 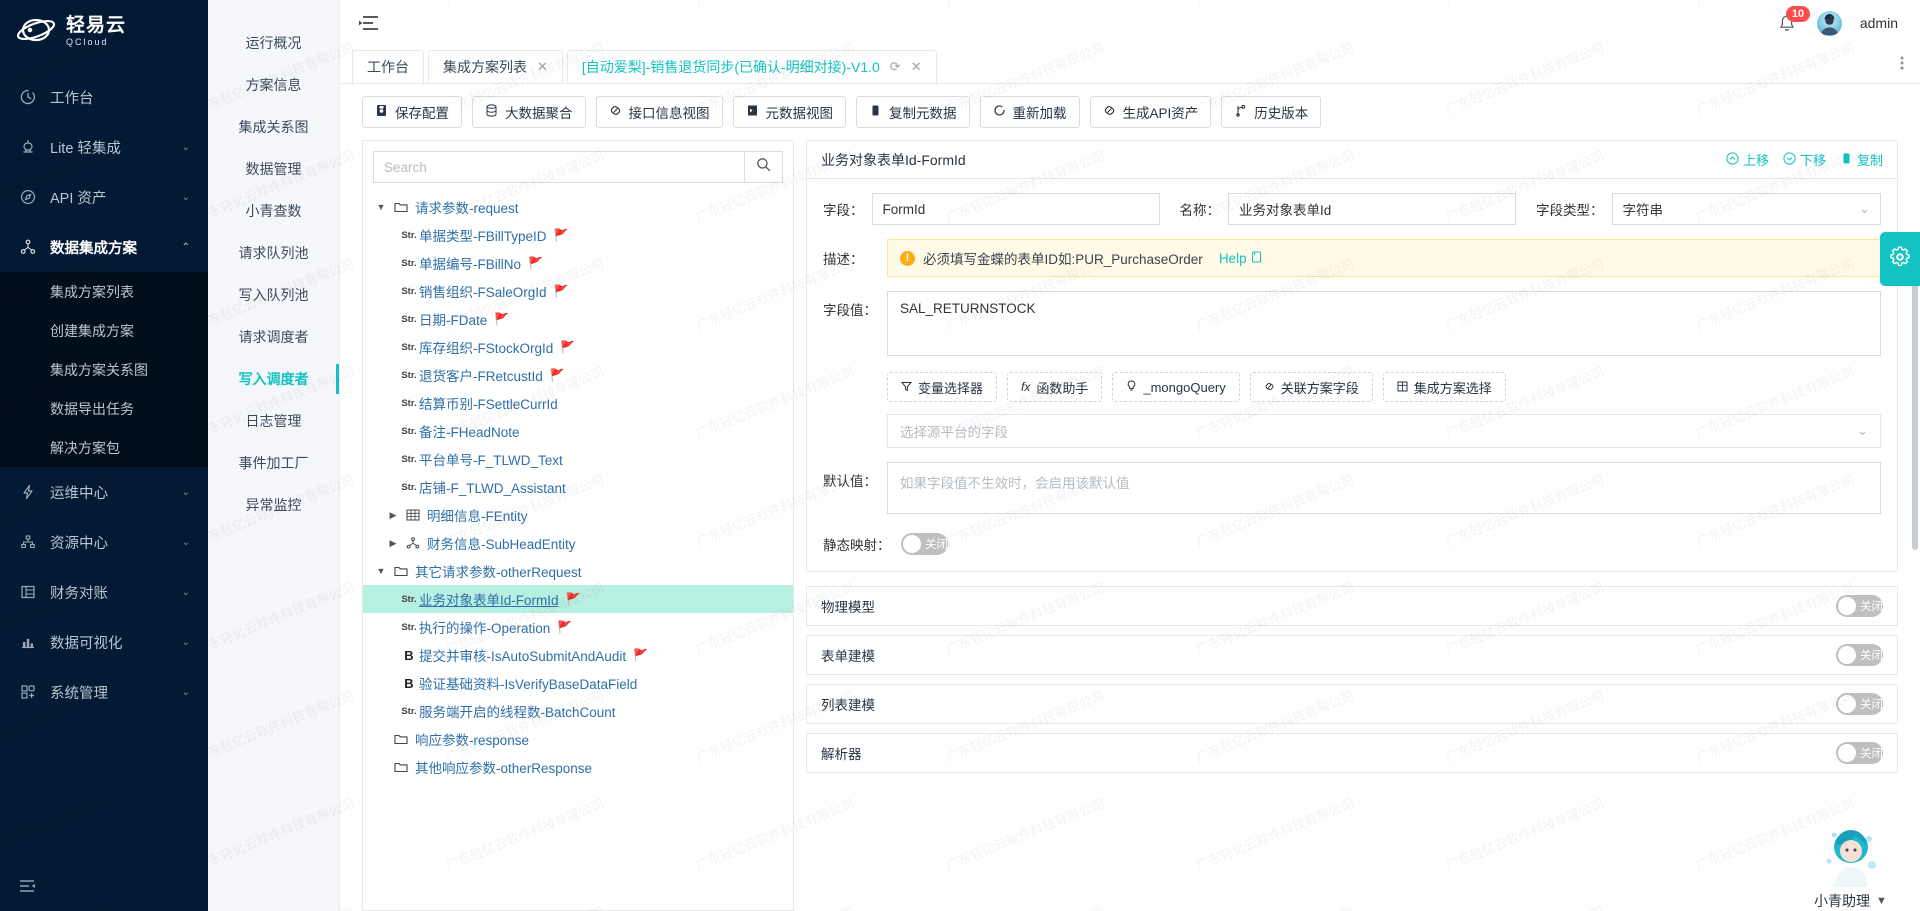 I want to click on sidebar-subitem-create-scheme: 创建集成方案, so click(x=104, y=330).